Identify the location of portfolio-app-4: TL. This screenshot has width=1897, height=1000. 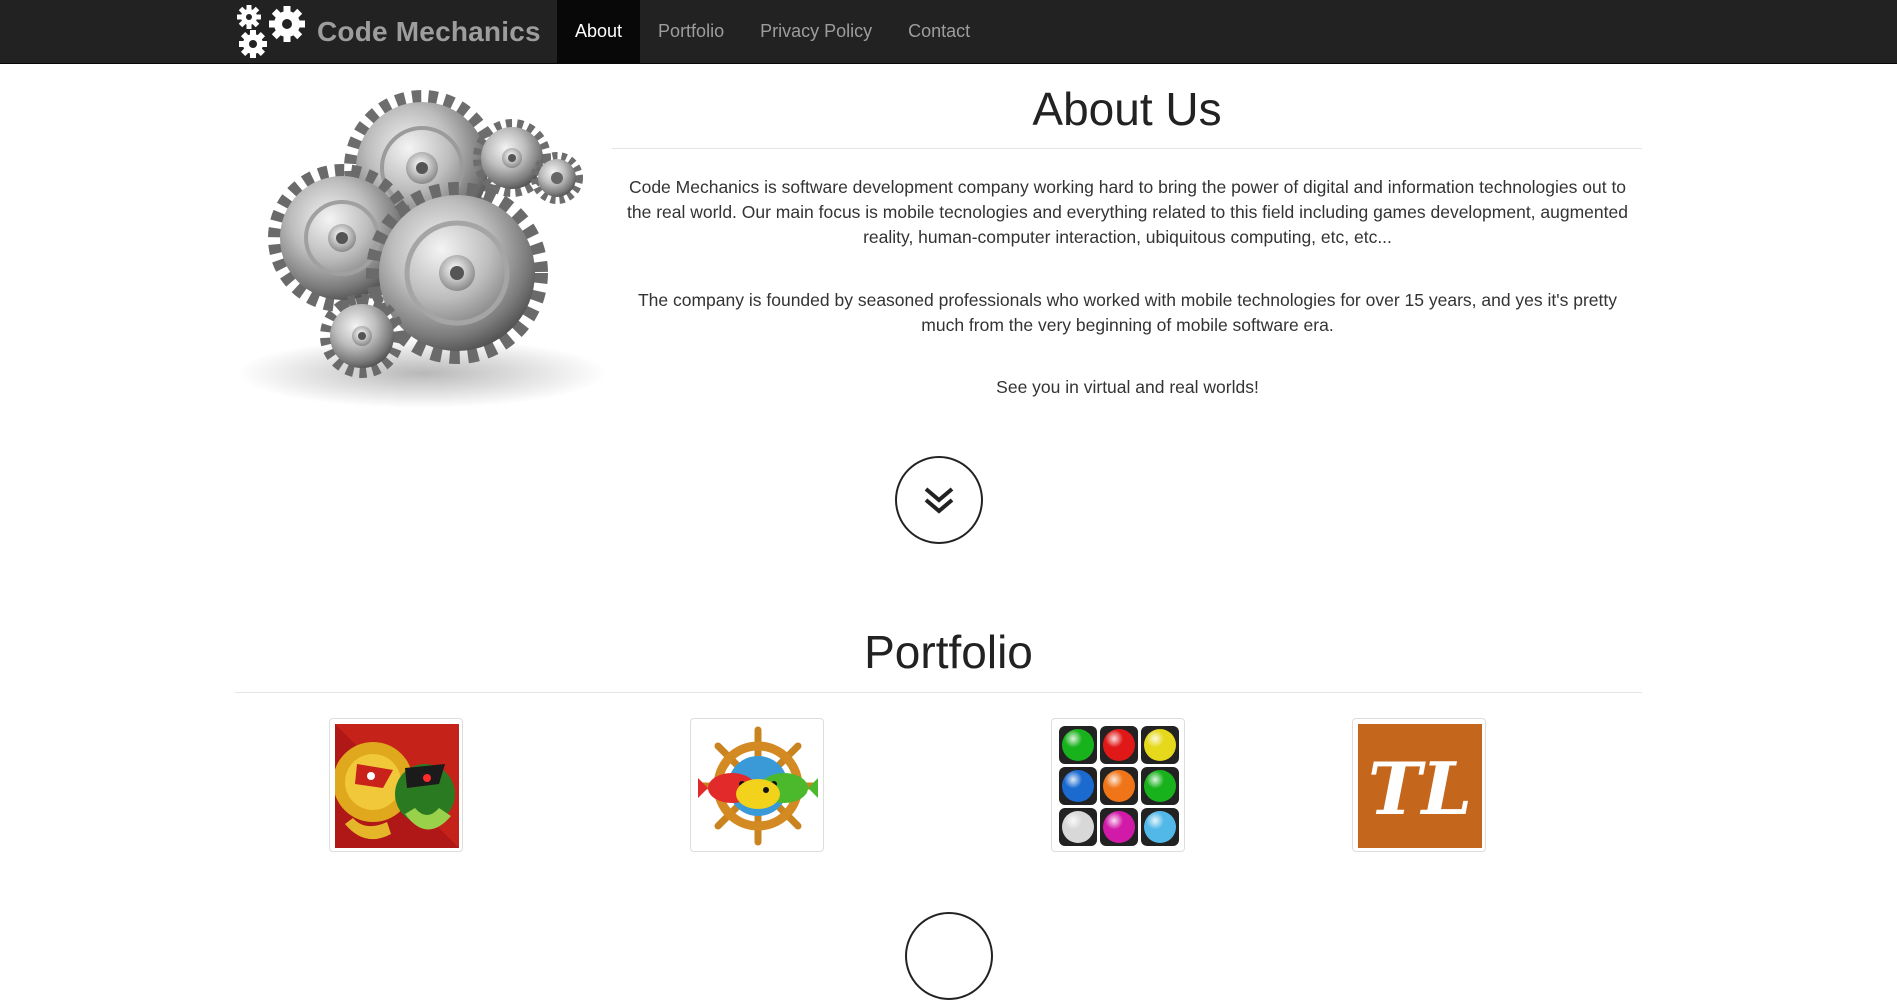
(1419, 785).